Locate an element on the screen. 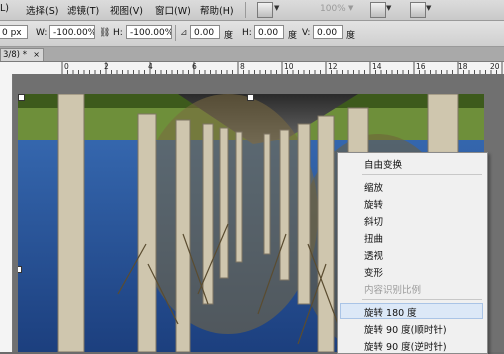  ruler-label-12: 12 is located at coordinates (333, 66).